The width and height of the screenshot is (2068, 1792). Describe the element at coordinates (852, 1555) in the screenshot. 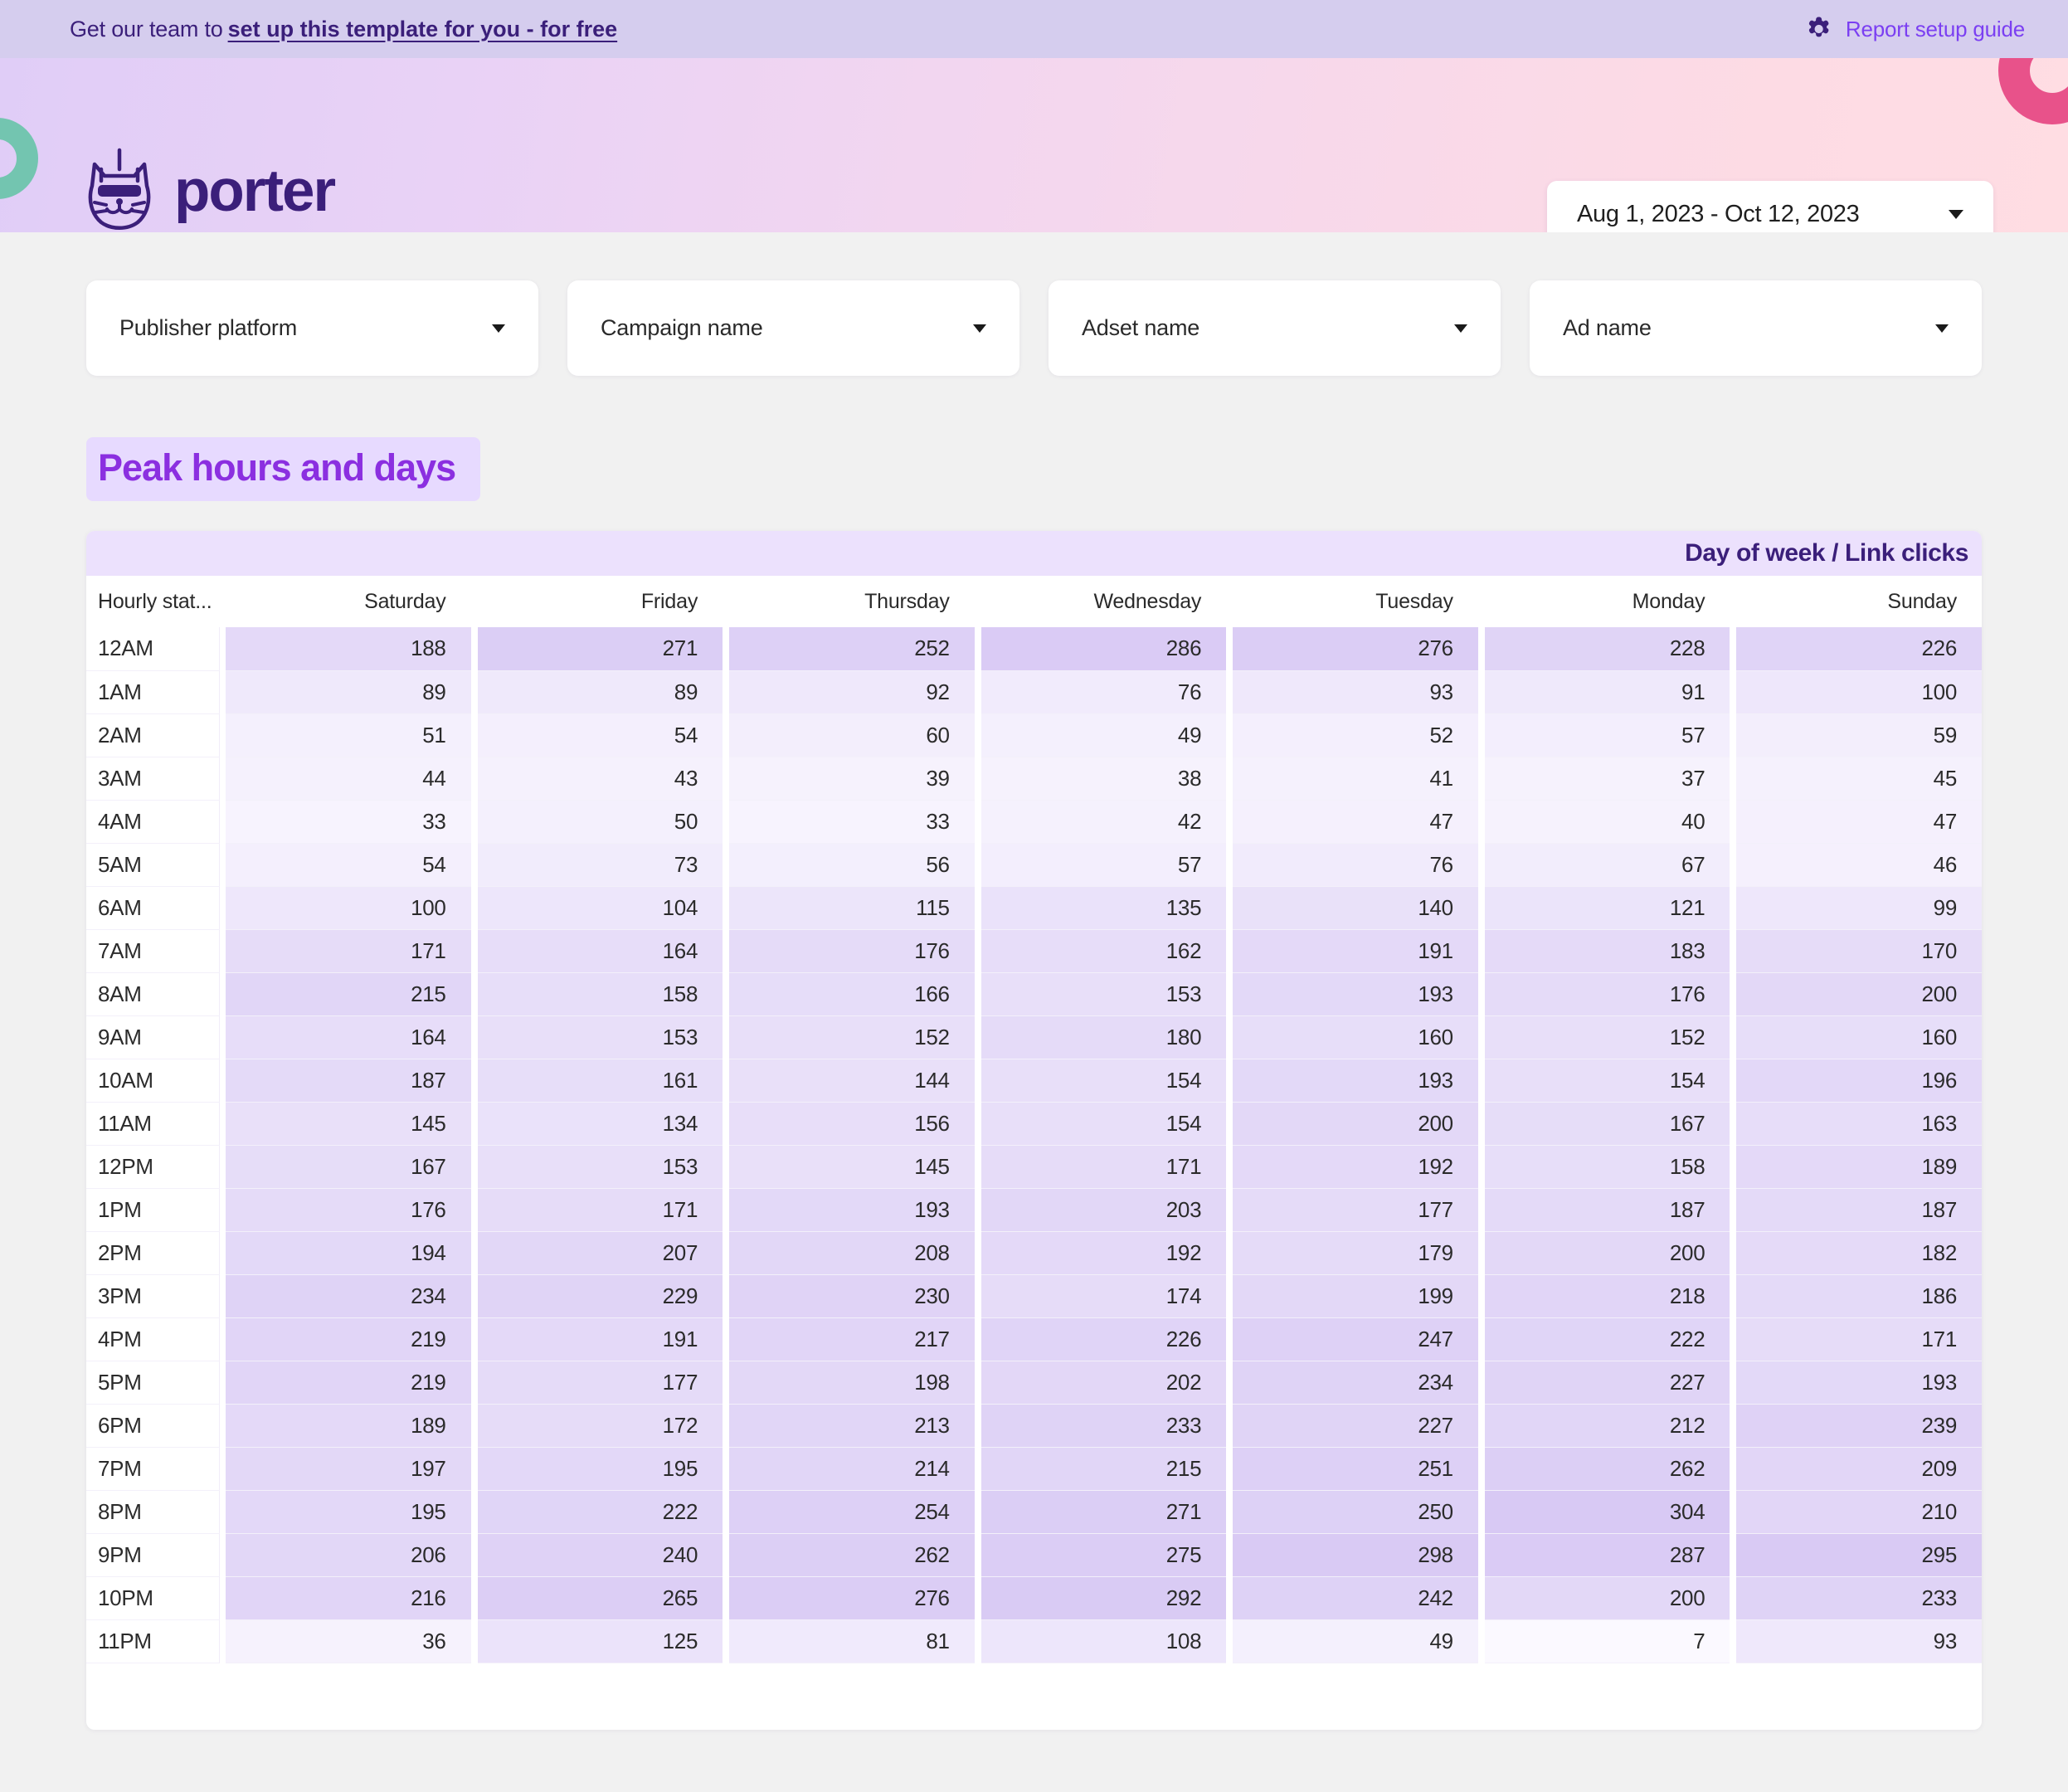

I see `heatmap-cell: 262` at that location.